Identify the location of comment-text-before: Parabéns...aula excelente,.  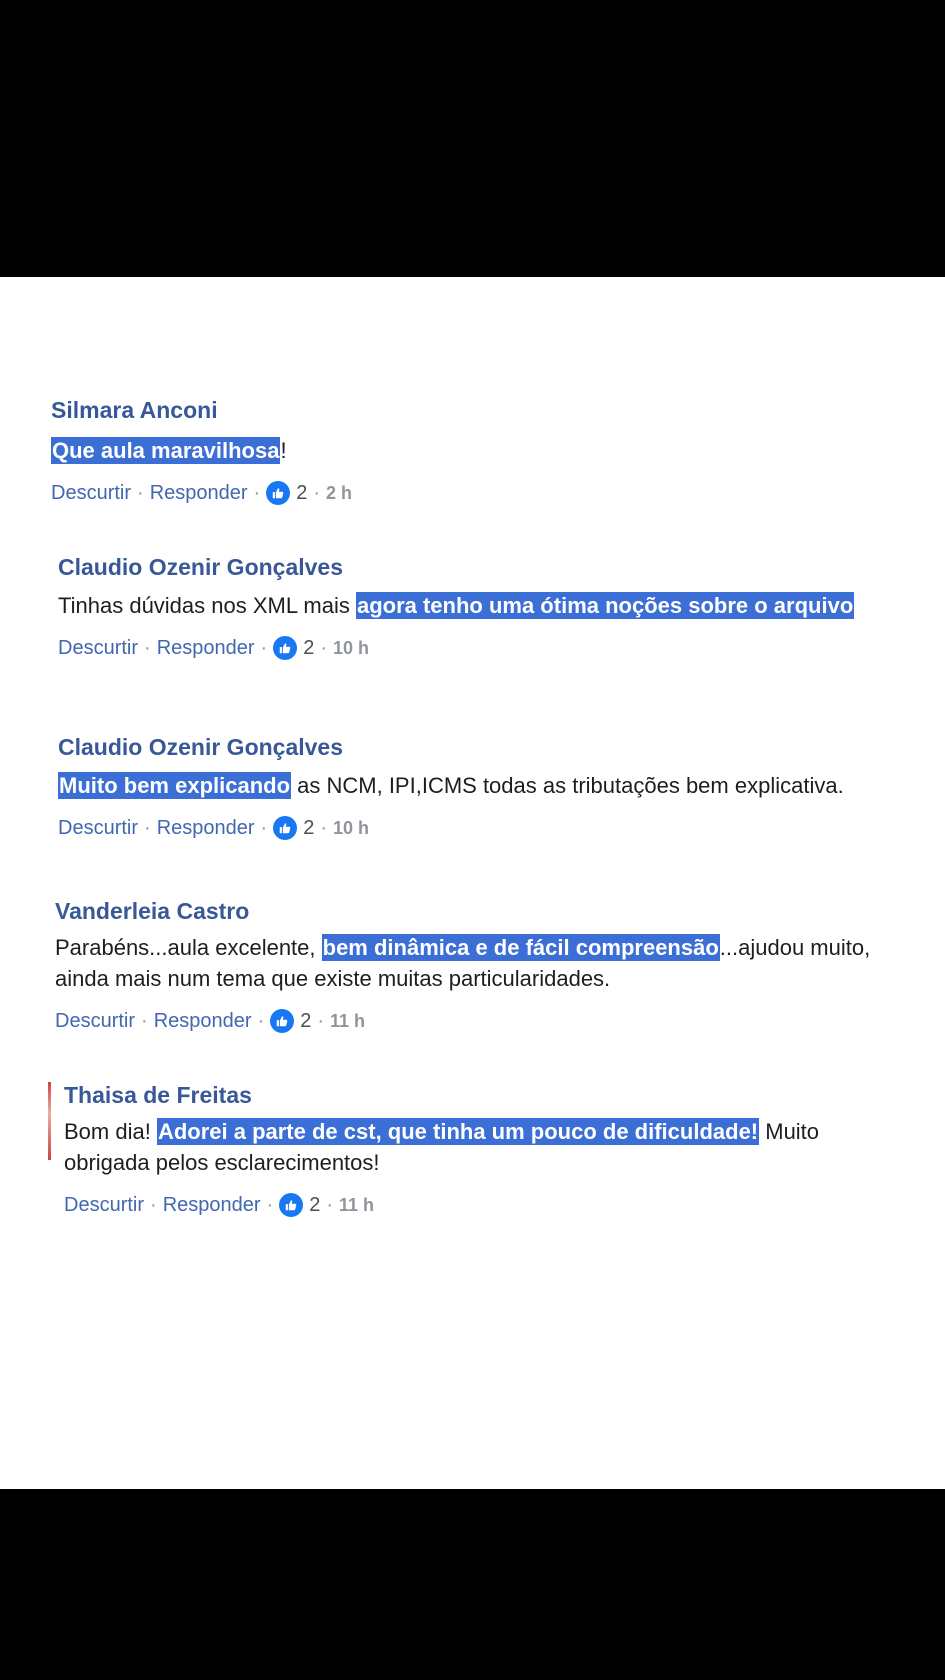
(188, 947).